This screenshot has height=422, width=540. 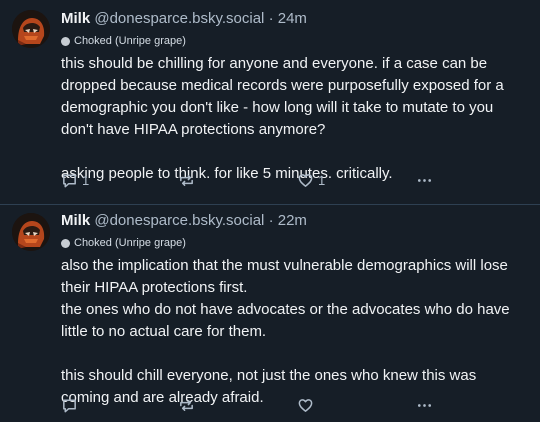 I want to click on post-timestamp: 24m, so click(x=292, y=18).